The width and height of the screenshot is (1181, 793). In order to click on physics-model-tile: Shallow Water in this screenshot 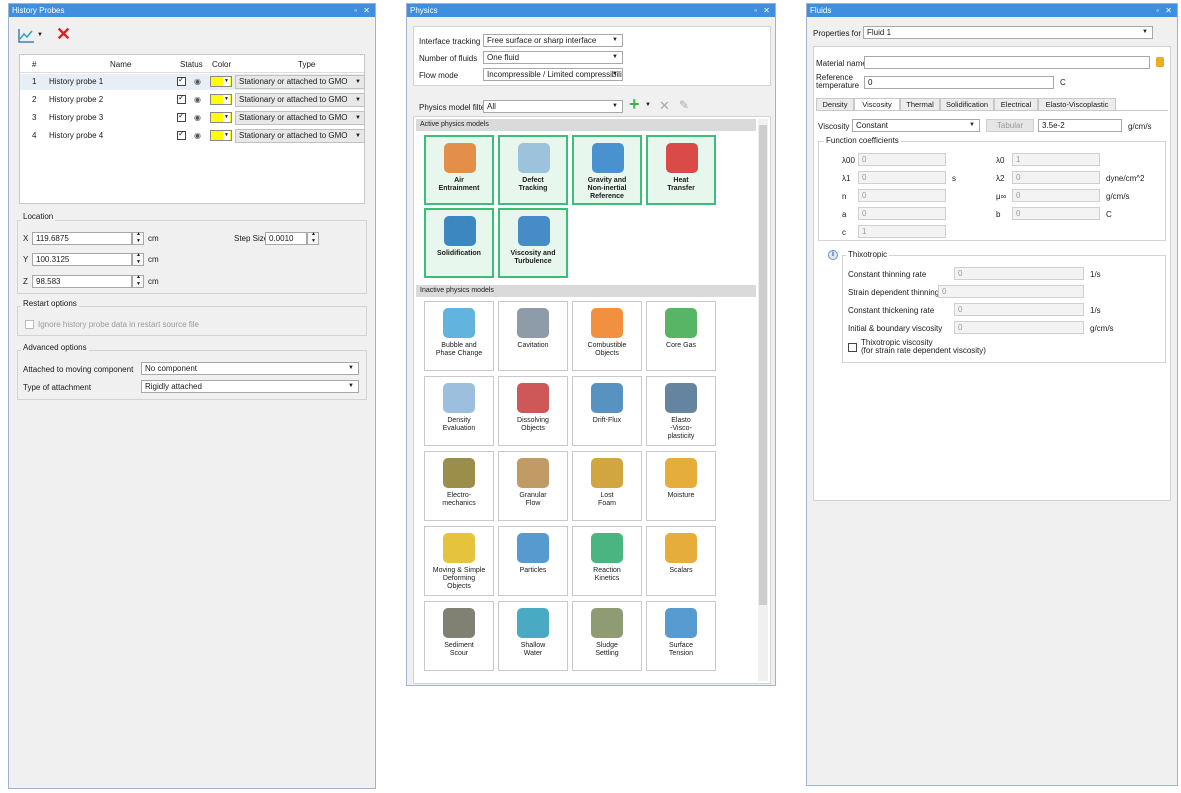, I will do `click(533, 636)`.